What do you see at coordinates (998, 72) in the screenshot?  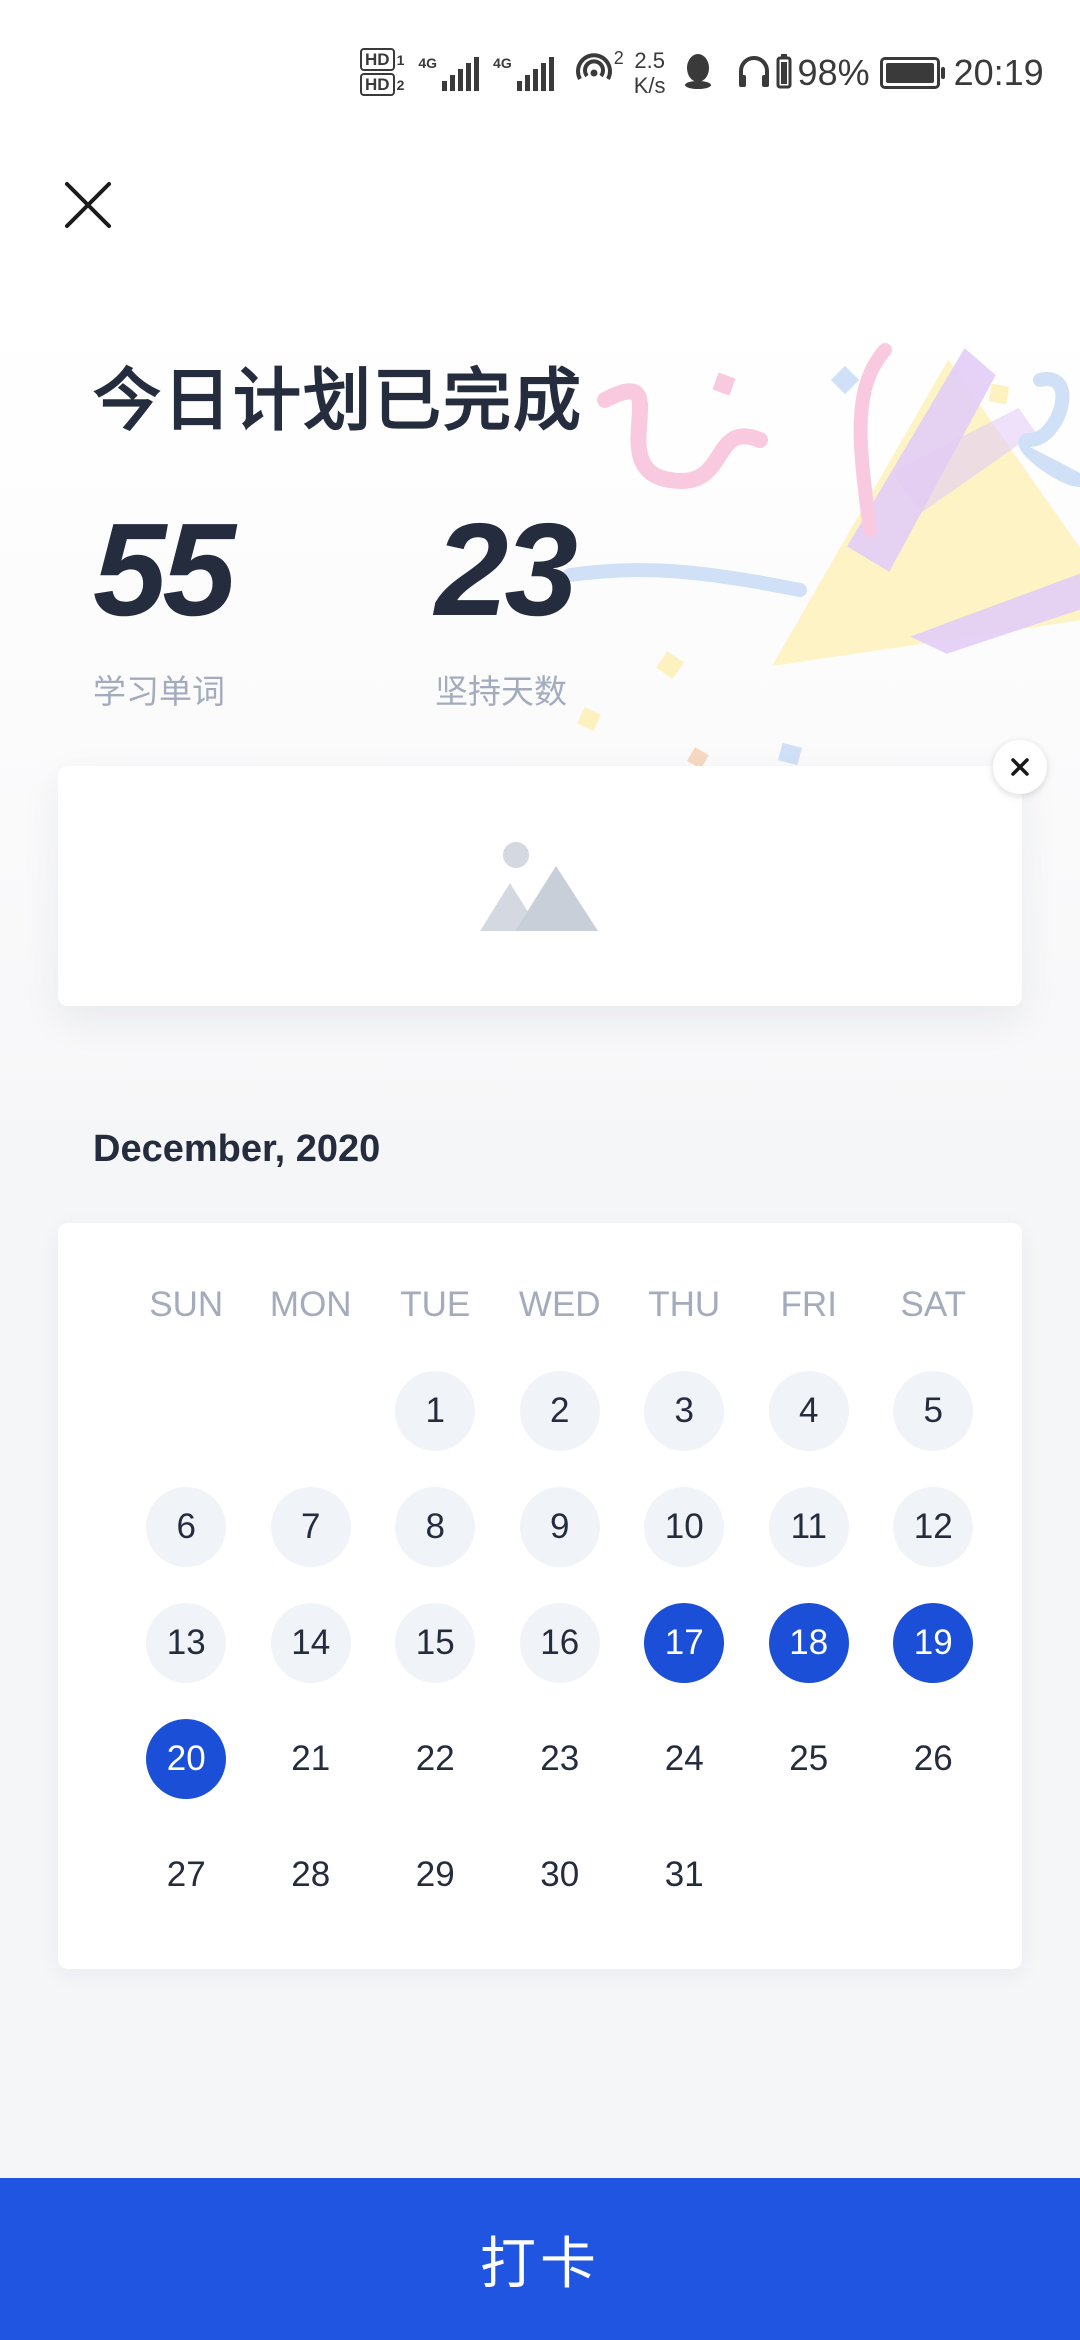 I see `clock: 20:19` at bounding box center [998, 72].